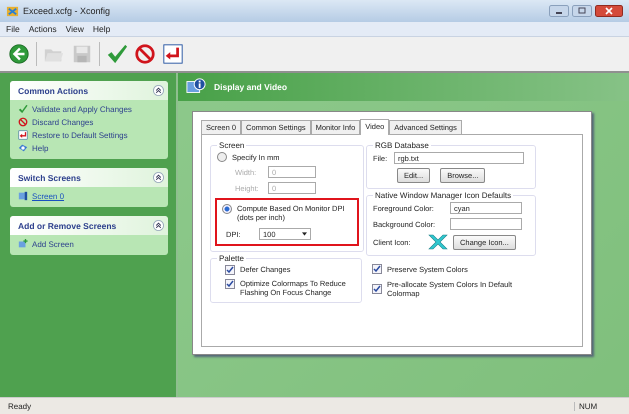 The height and width of the screenshot is (414, 629). I want to click on task-link: Discard Changes, so click(63, 122).